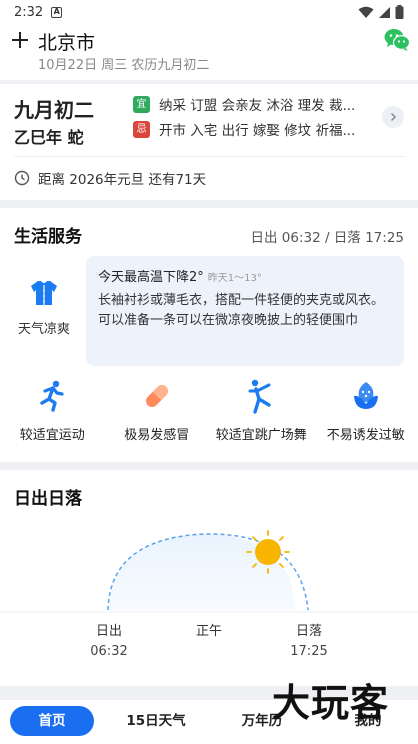 Image resolution: width=418 pixels, height=744 pixels. What do you see at coordinates (141, 129) in the screenshot?
I see `ji-badge: 忌` at bounding box center [141, 129].